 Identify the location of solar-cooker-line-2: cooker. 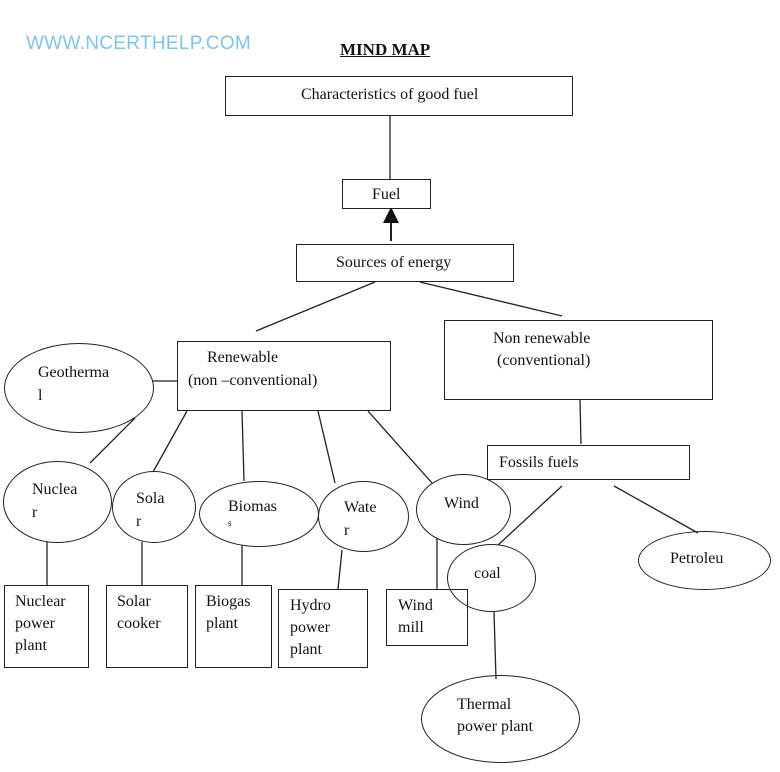
(139, 623).